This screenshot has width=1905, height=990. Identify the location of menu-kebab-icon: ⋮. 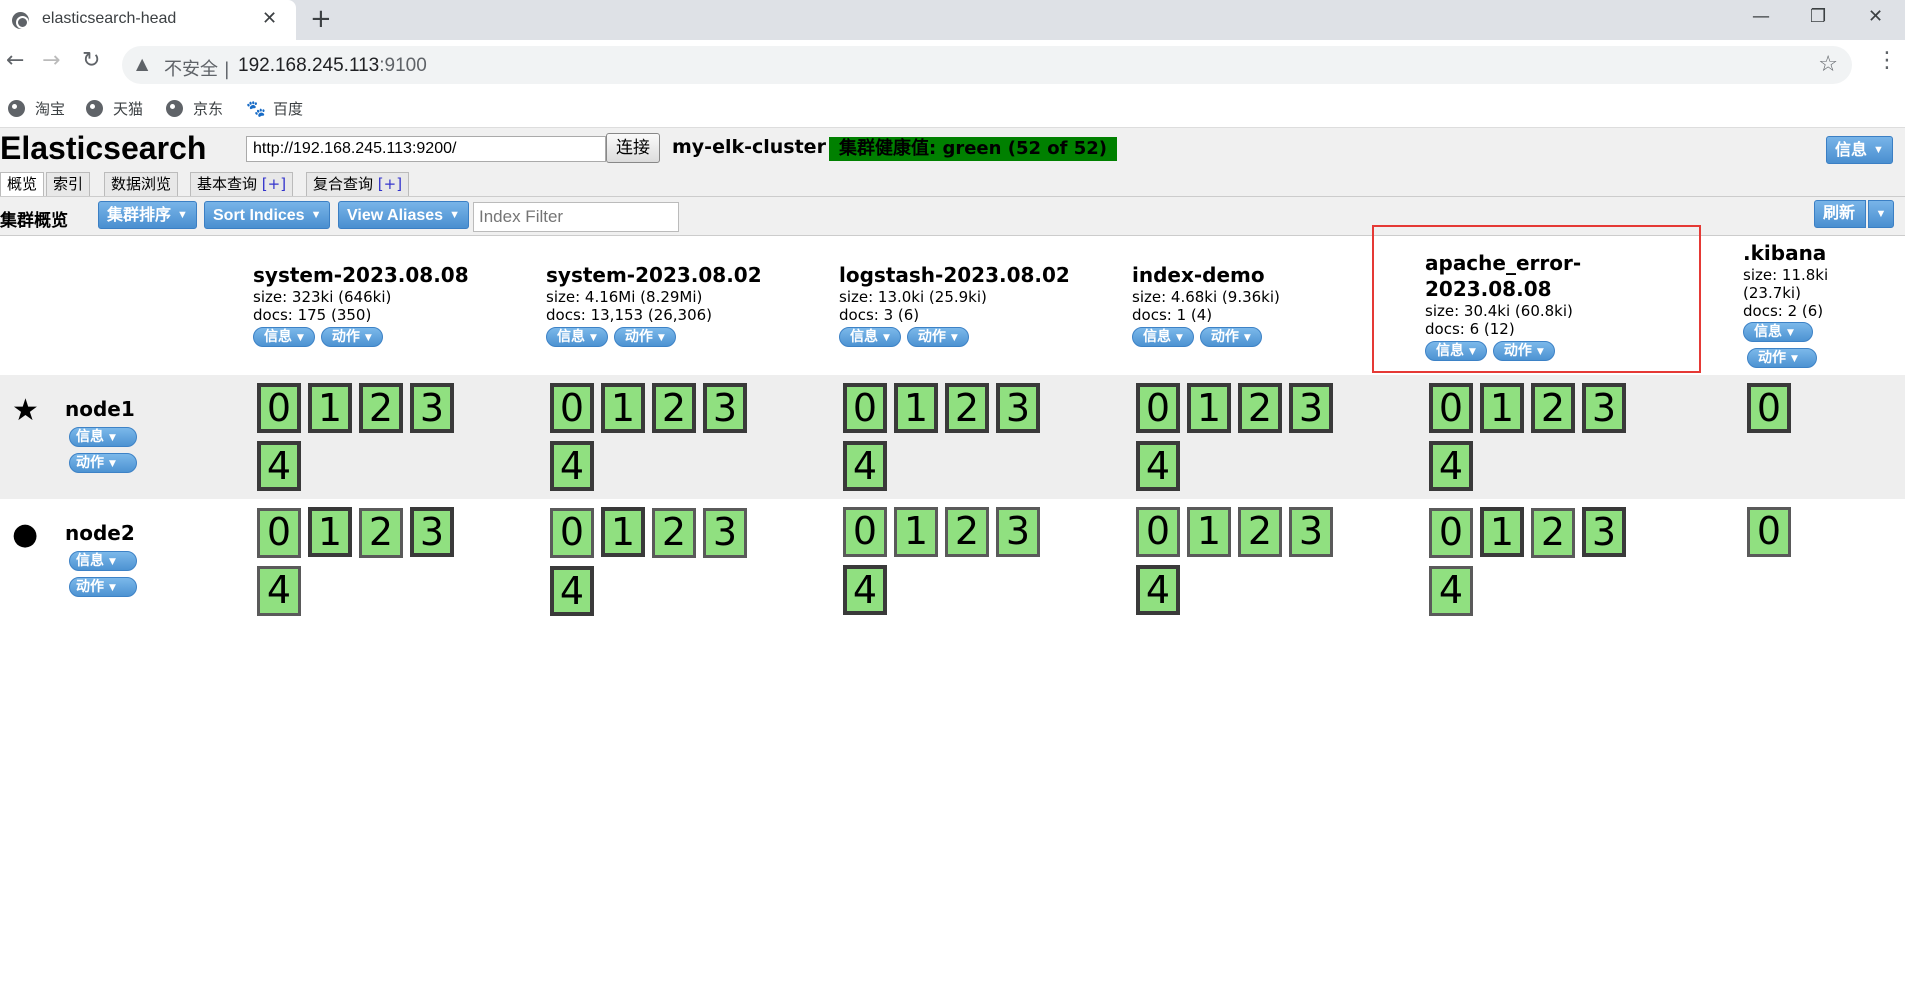
(1887, 60).